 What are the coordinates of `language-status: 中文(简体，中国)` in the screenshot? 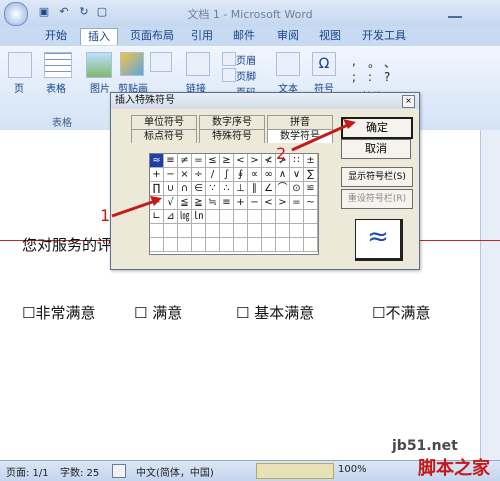 It's located at (175, 471).